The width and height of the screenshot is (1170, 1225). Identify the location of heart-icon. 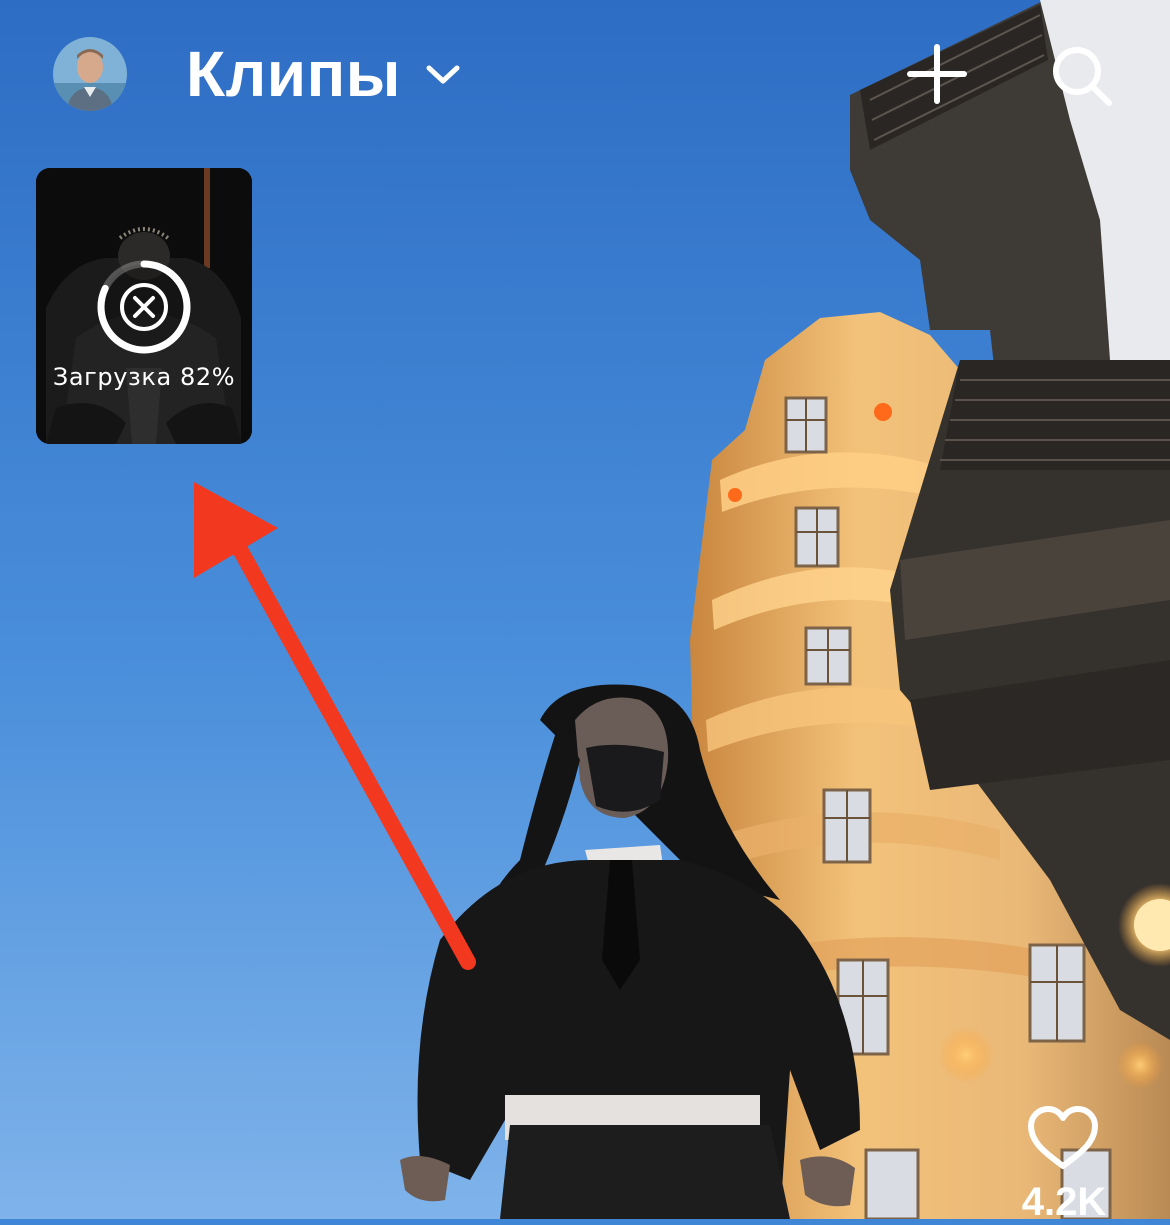
(1063, 1137).